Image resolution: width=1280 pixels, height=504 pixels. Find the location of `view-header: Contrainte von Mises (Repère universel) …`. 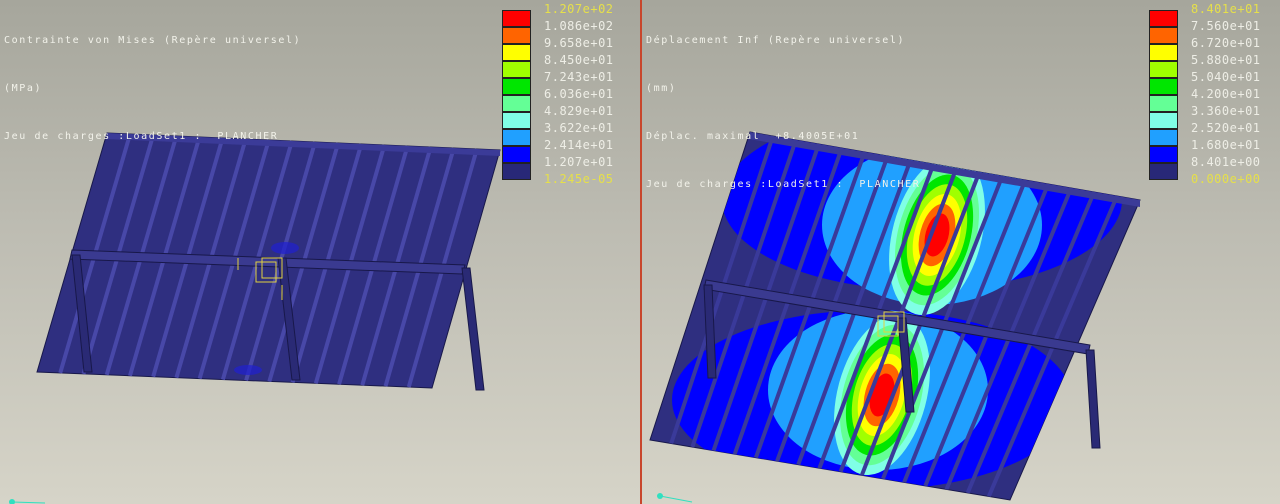

view-header: Contrainte von Mises (Repère universel) … is located at coordinates (152, 89).